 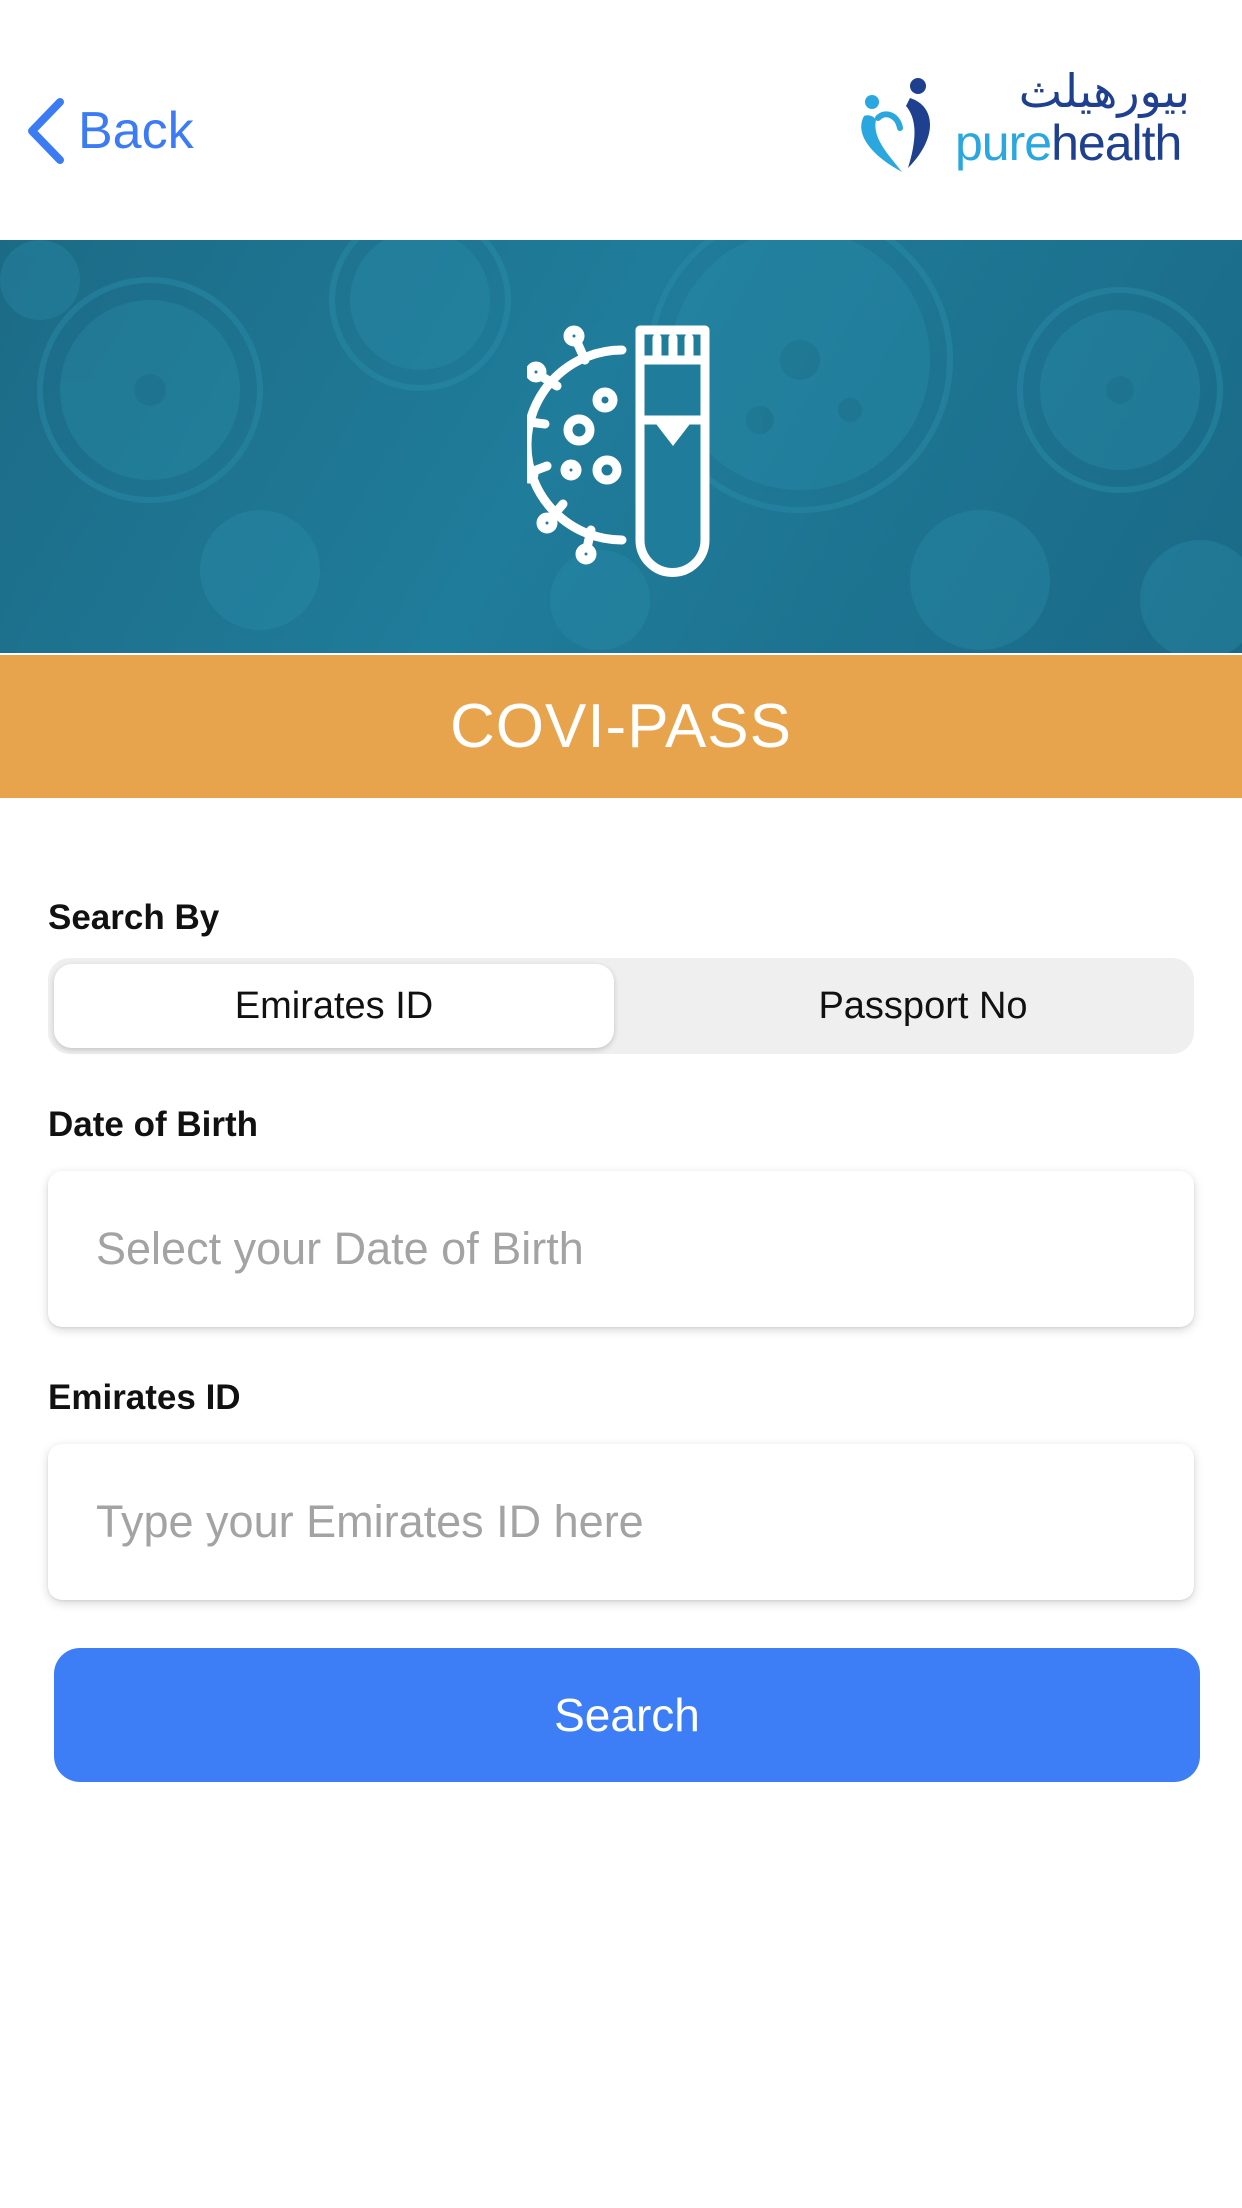 I want to click on emirates-id-label: Emirates ID, so click(x=144, y=1397).